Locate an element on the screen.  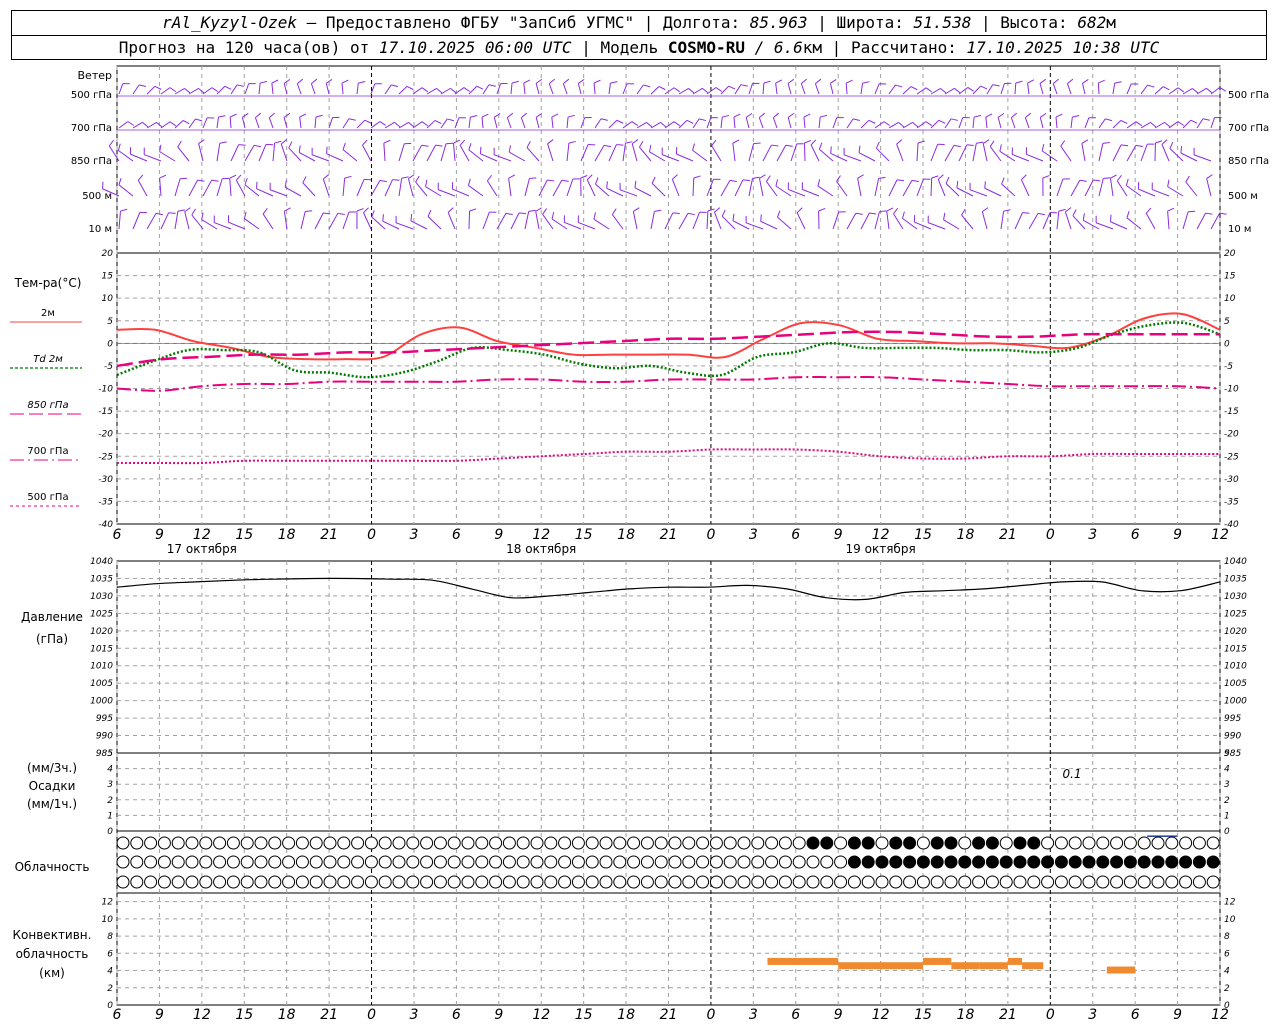
temp-ytick: -10 is located at coordinates (105, 390).